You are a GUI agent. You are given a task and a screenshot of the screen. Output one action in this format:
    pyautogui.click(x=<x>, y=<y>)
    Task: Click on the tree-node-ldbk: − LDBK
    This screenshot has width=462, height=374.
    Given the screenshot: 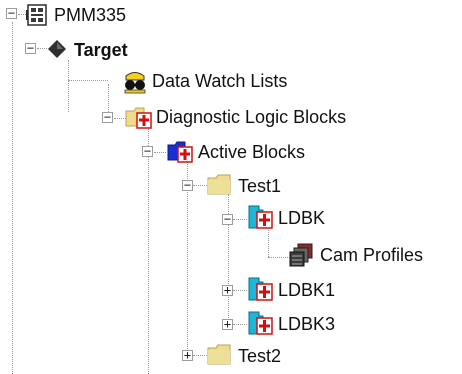 What is the action you would take?
    pyautogui.click(x=162, y=218)
    